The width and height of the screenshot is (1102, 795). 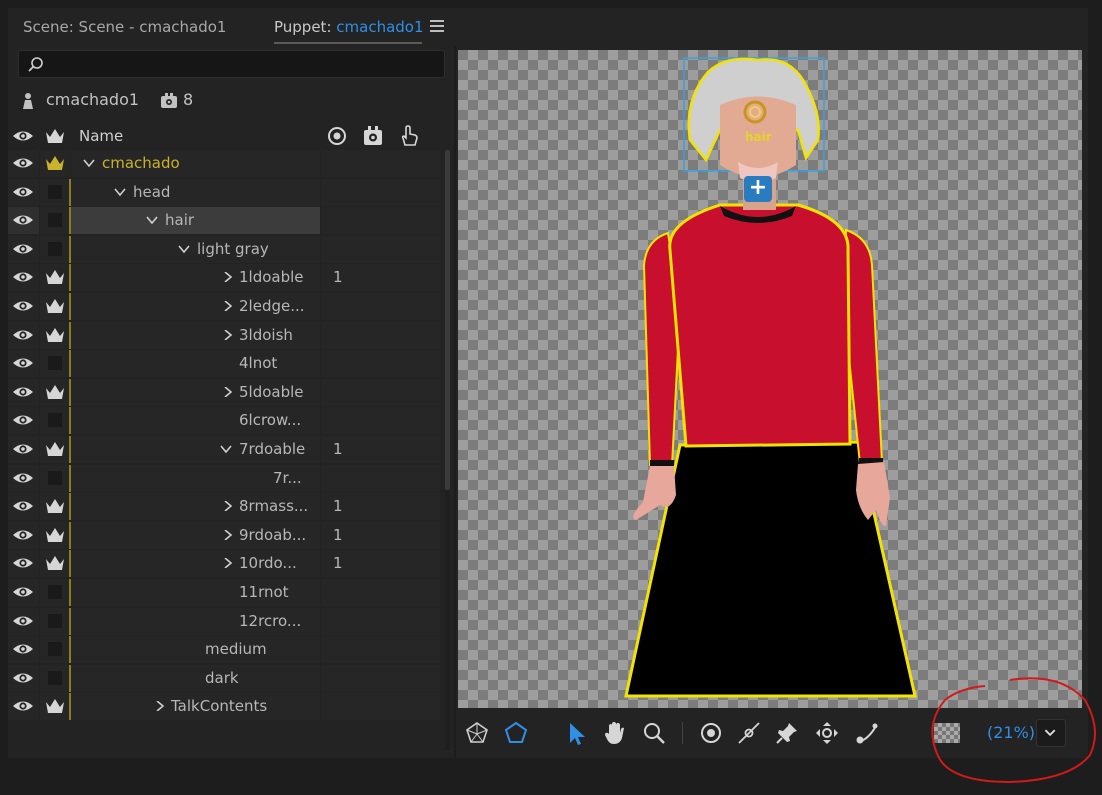 What do you see at coordinates (1011, 732) in the screenshot?
I see `zoom-level: (21%)` at bounding box center [1011, 732].